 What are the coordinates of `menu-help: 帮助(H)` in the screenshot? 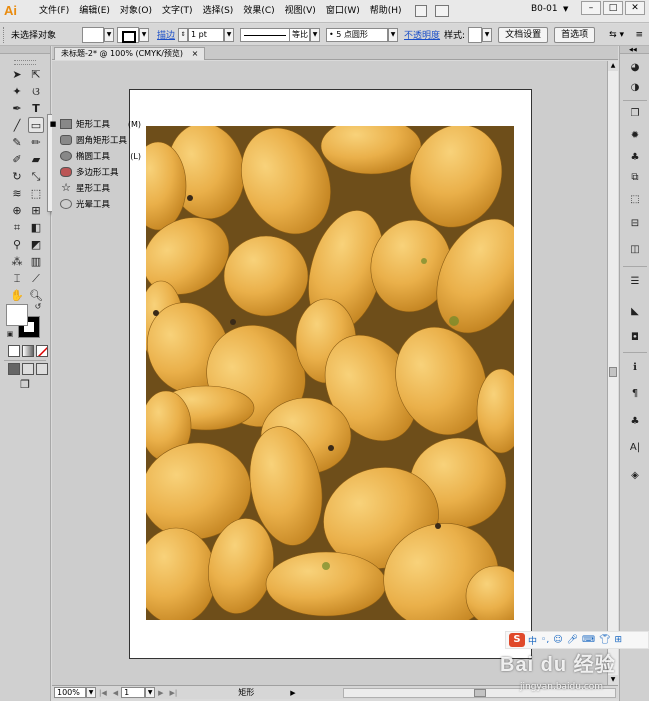 It's located at (386, 11).